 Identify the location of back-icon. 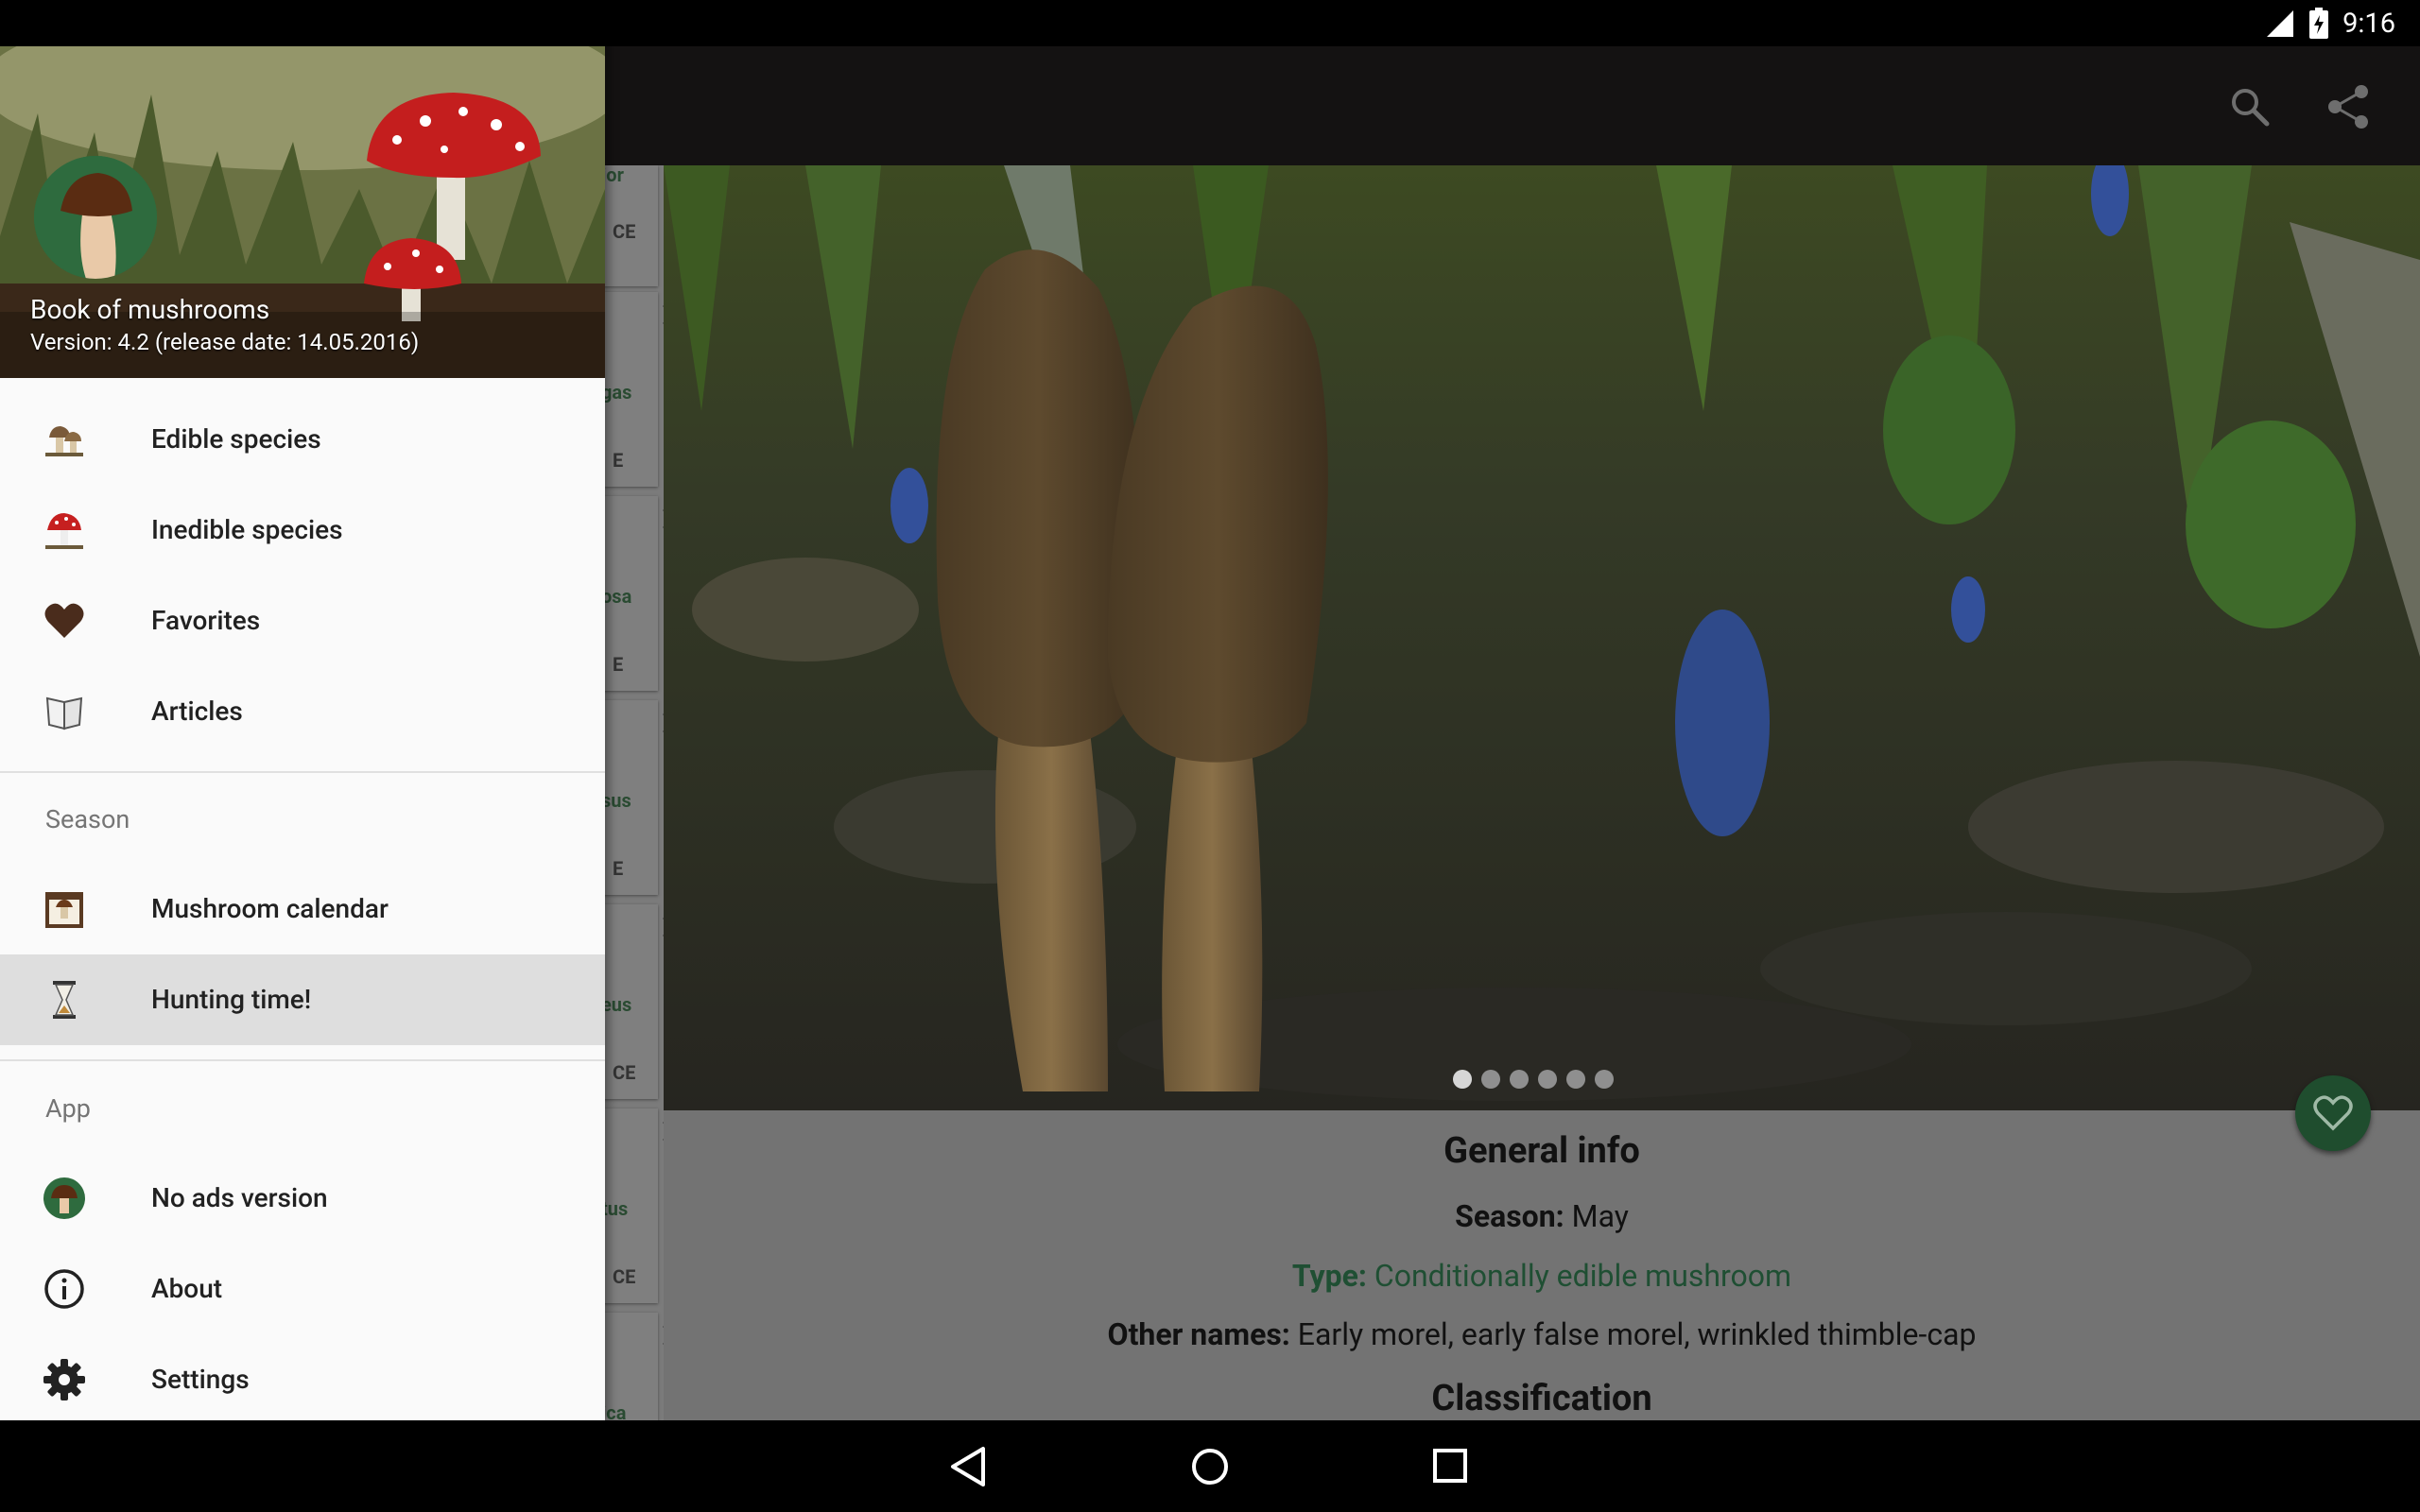
(969, 1466).